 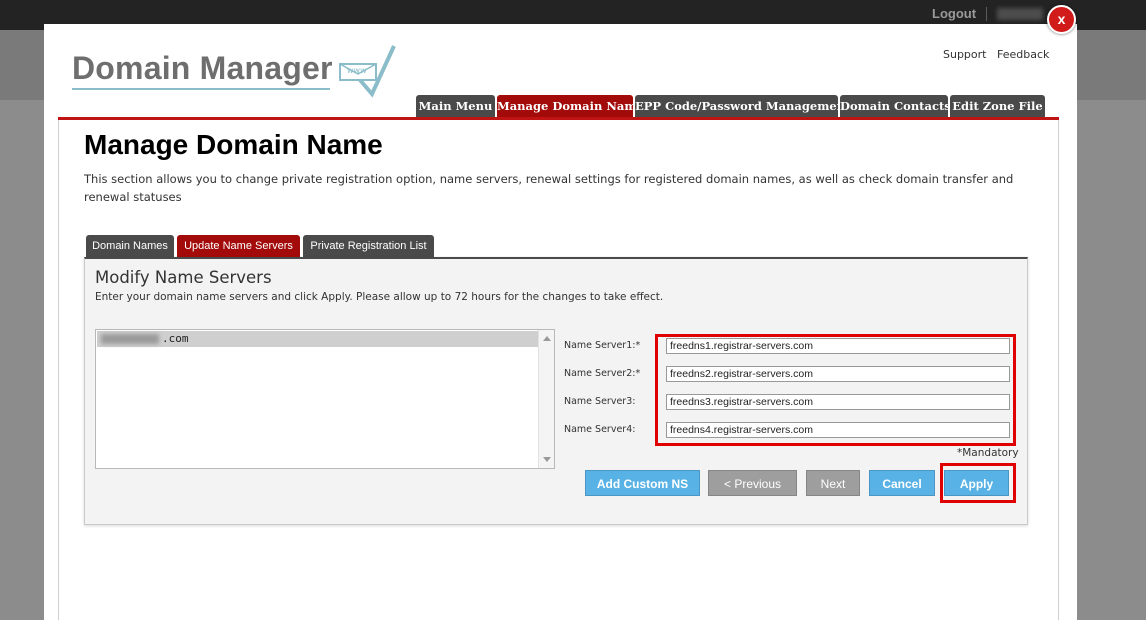 I want to click on support-link: Support, so click(x=964, y=54).